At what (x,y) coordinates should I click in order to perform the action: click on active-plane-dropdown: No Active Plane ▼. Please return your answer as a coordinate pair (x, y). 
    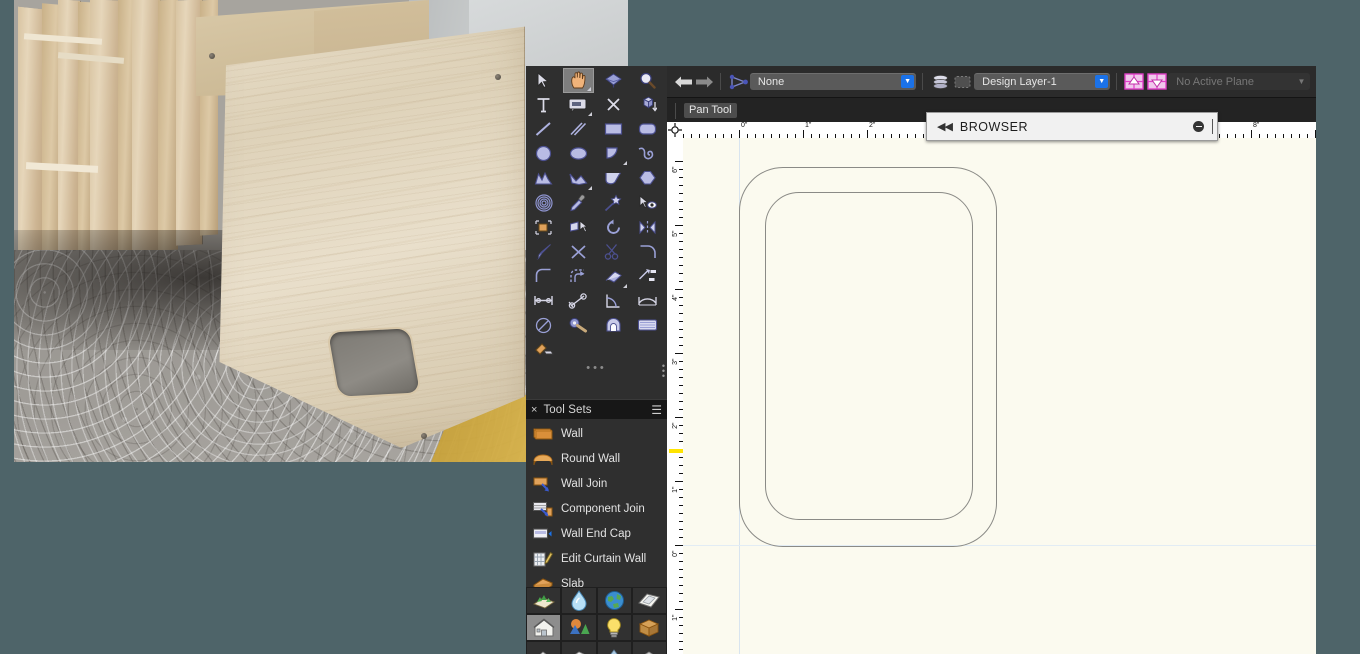
    Looking at the image, I should click on (1239, 81).